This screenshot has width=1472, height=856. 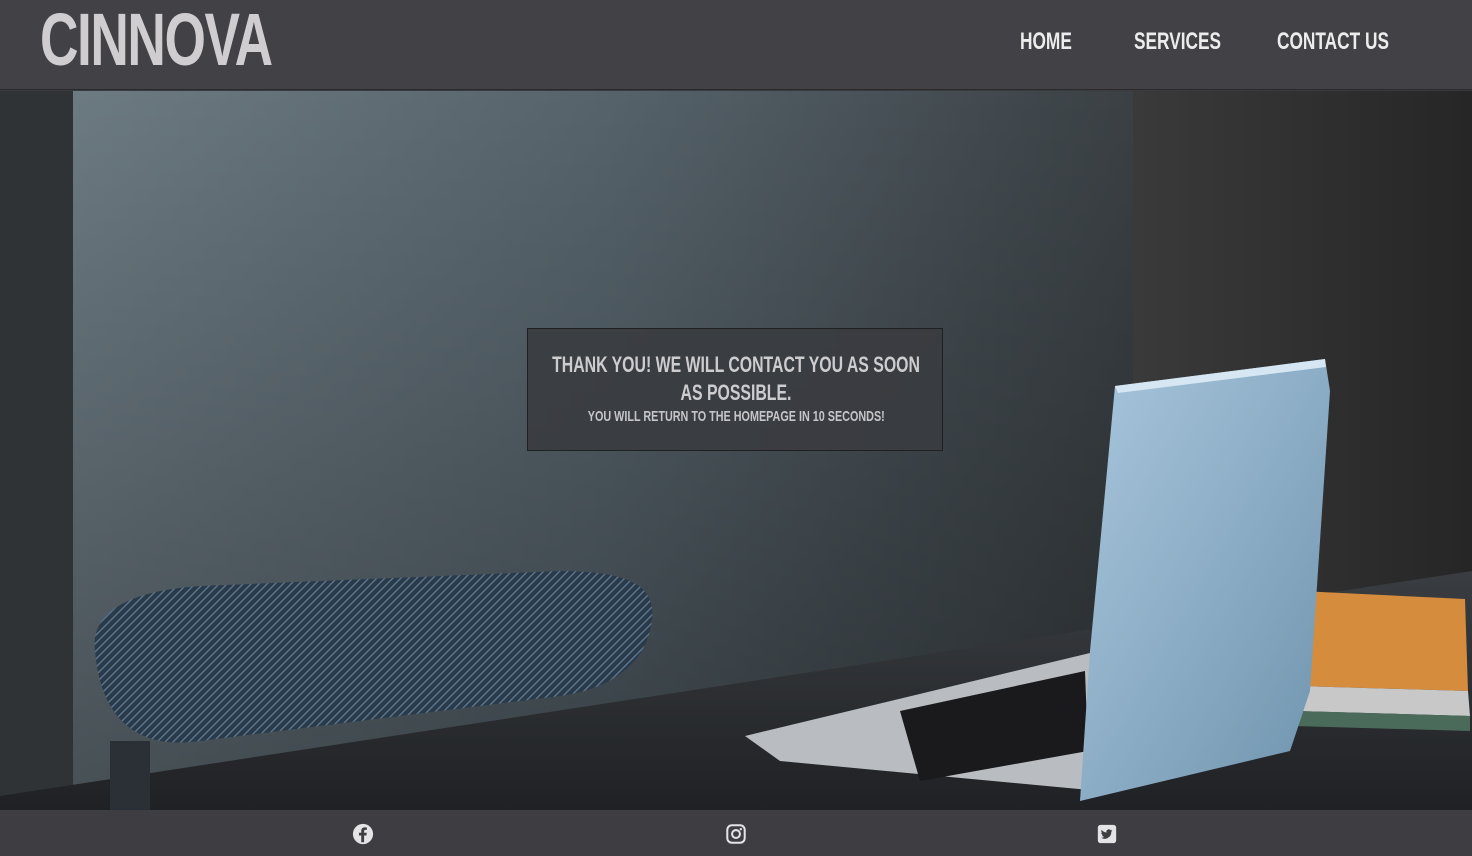 What do you see at coordinates (1046, 42) in the screenshot?
I see `nav-home: HOME` at bounding box center [1046, 42].